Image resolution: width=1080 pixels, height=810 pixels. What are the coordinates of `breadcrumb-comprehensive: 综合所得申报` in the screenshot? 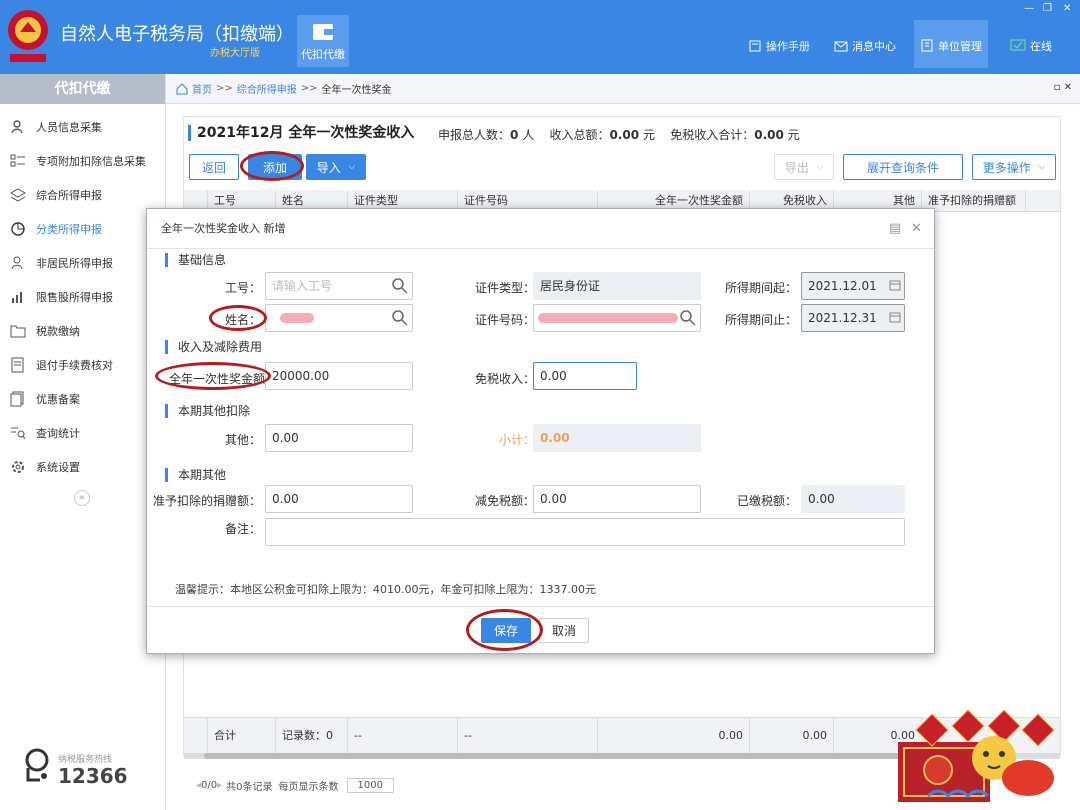 It's located at (267, 88).